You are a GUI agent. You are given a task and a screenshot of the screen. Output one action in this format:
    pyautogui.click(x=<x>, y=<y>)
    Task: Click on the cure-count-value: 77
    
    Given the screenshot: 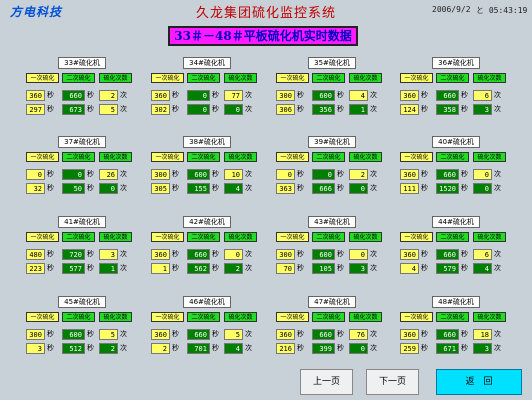 What is the action you would take?
    pyautogui.click(x=233, y=95)
    